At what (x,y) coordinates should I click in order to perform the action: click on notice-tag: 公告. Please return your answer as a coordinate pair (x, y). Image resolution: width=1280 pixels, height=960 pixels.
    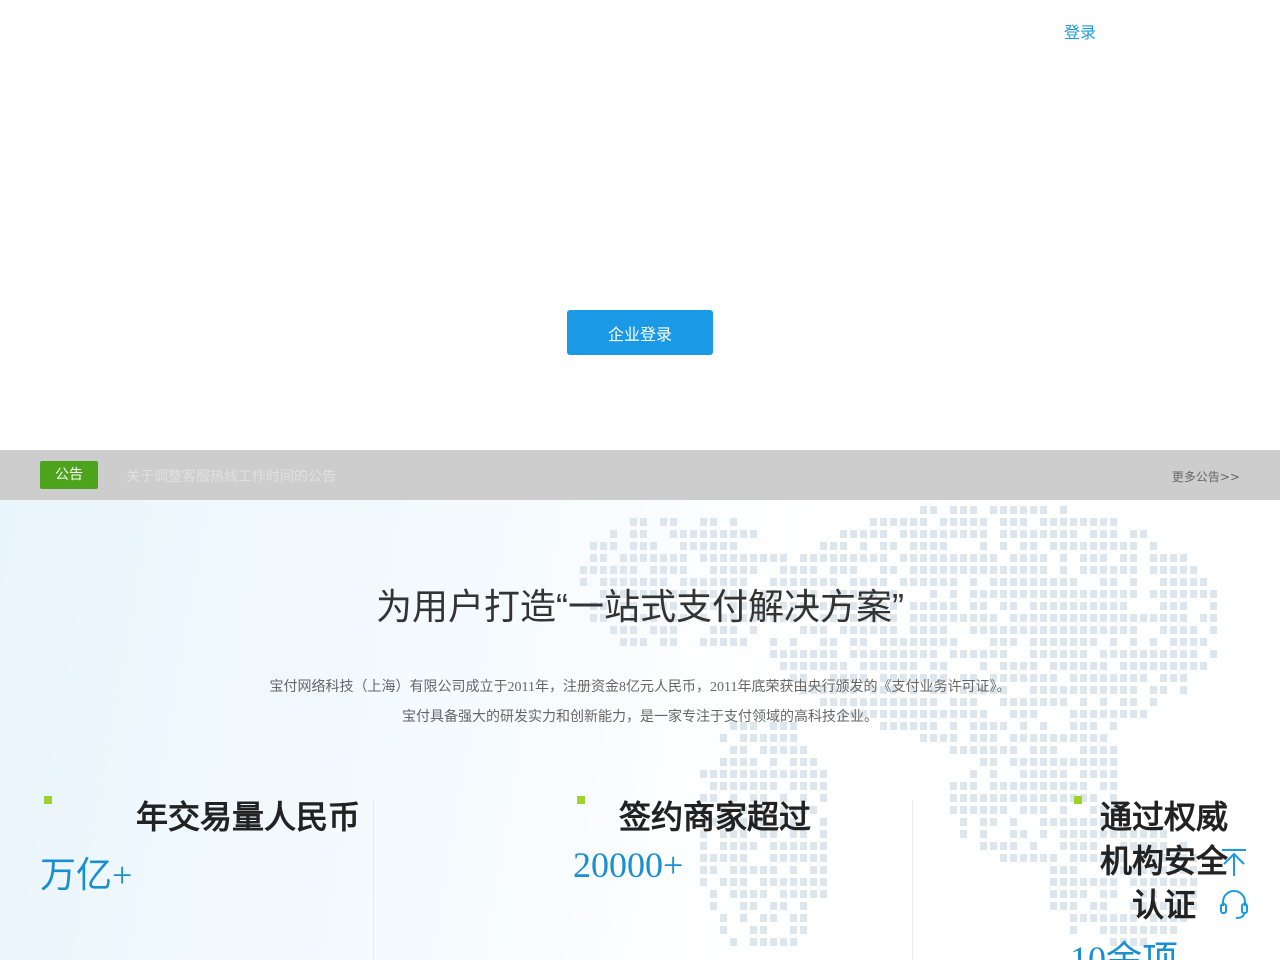
    Looking at the image, I should click on (69, 475).